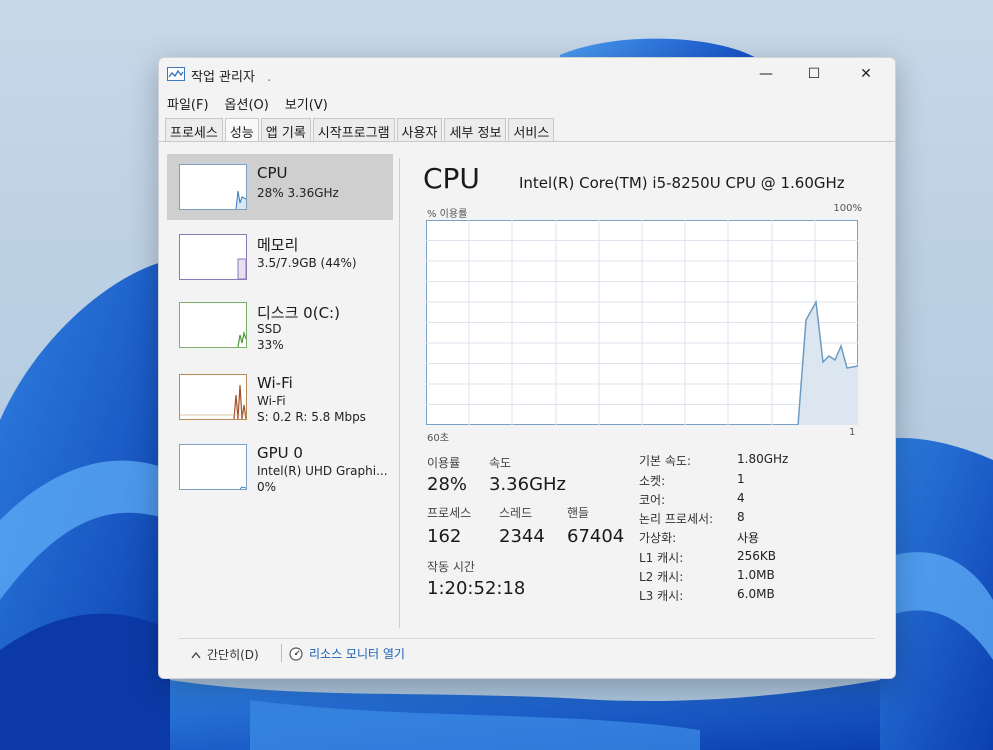 This screenshot has width=993, height=750. Describe the element at coordinates (306, 103) in the screenshot. I see `menu-view: 보기(V)` at that location.